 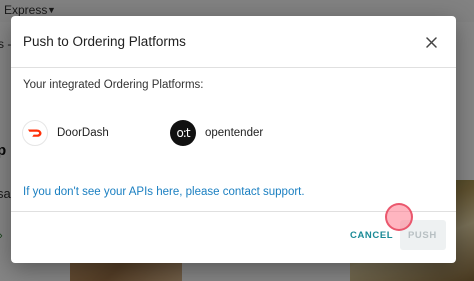 I want to click on platform-item-doordash: DoorDash, so click(x=65, y=133).